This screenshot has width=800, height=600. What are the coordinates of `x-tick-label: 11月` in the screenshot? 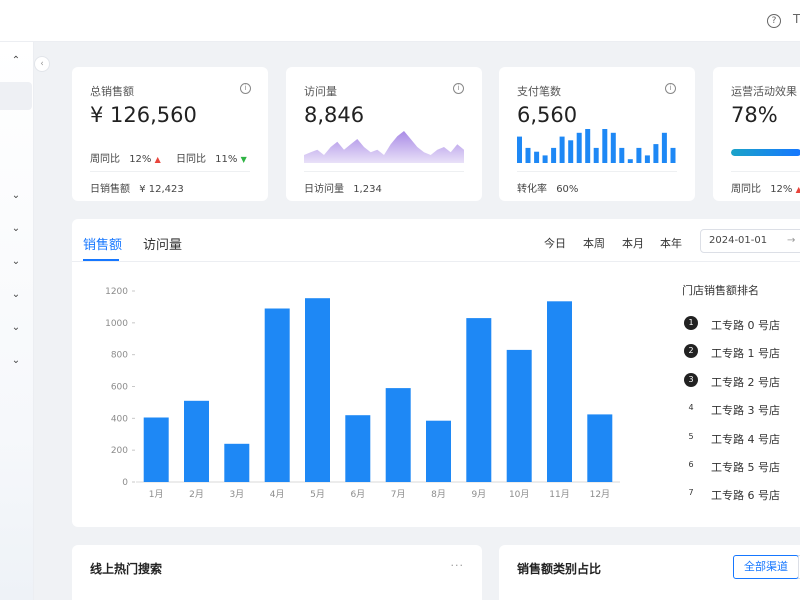 It's located at (559, 494).